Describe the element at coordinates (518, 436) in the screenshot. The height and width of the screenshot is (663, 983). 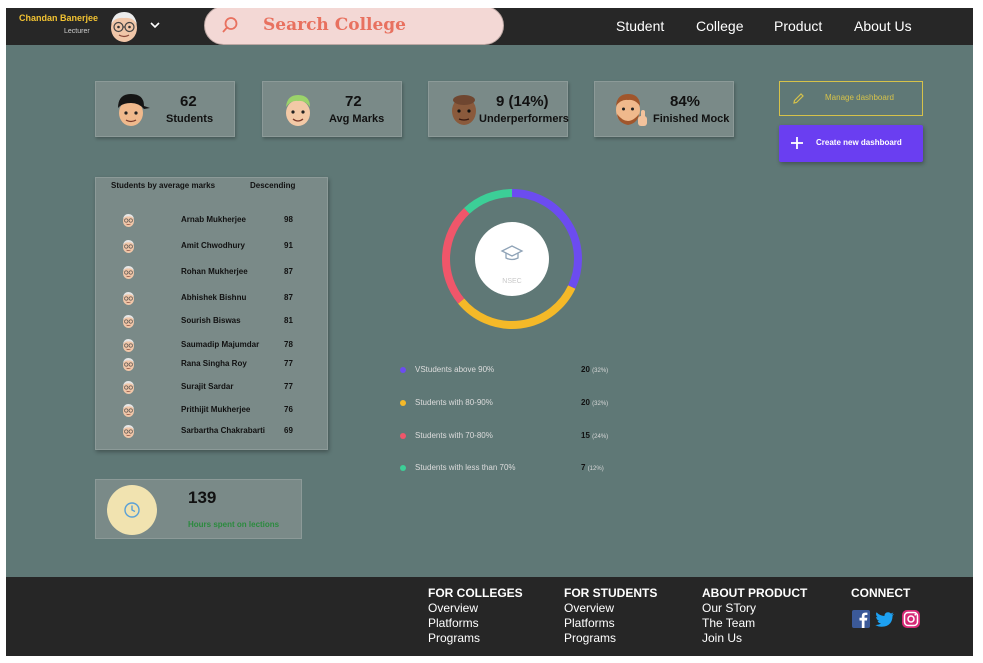
I see `legend-item: Students with 70-80% 15 (24%)` at that location.